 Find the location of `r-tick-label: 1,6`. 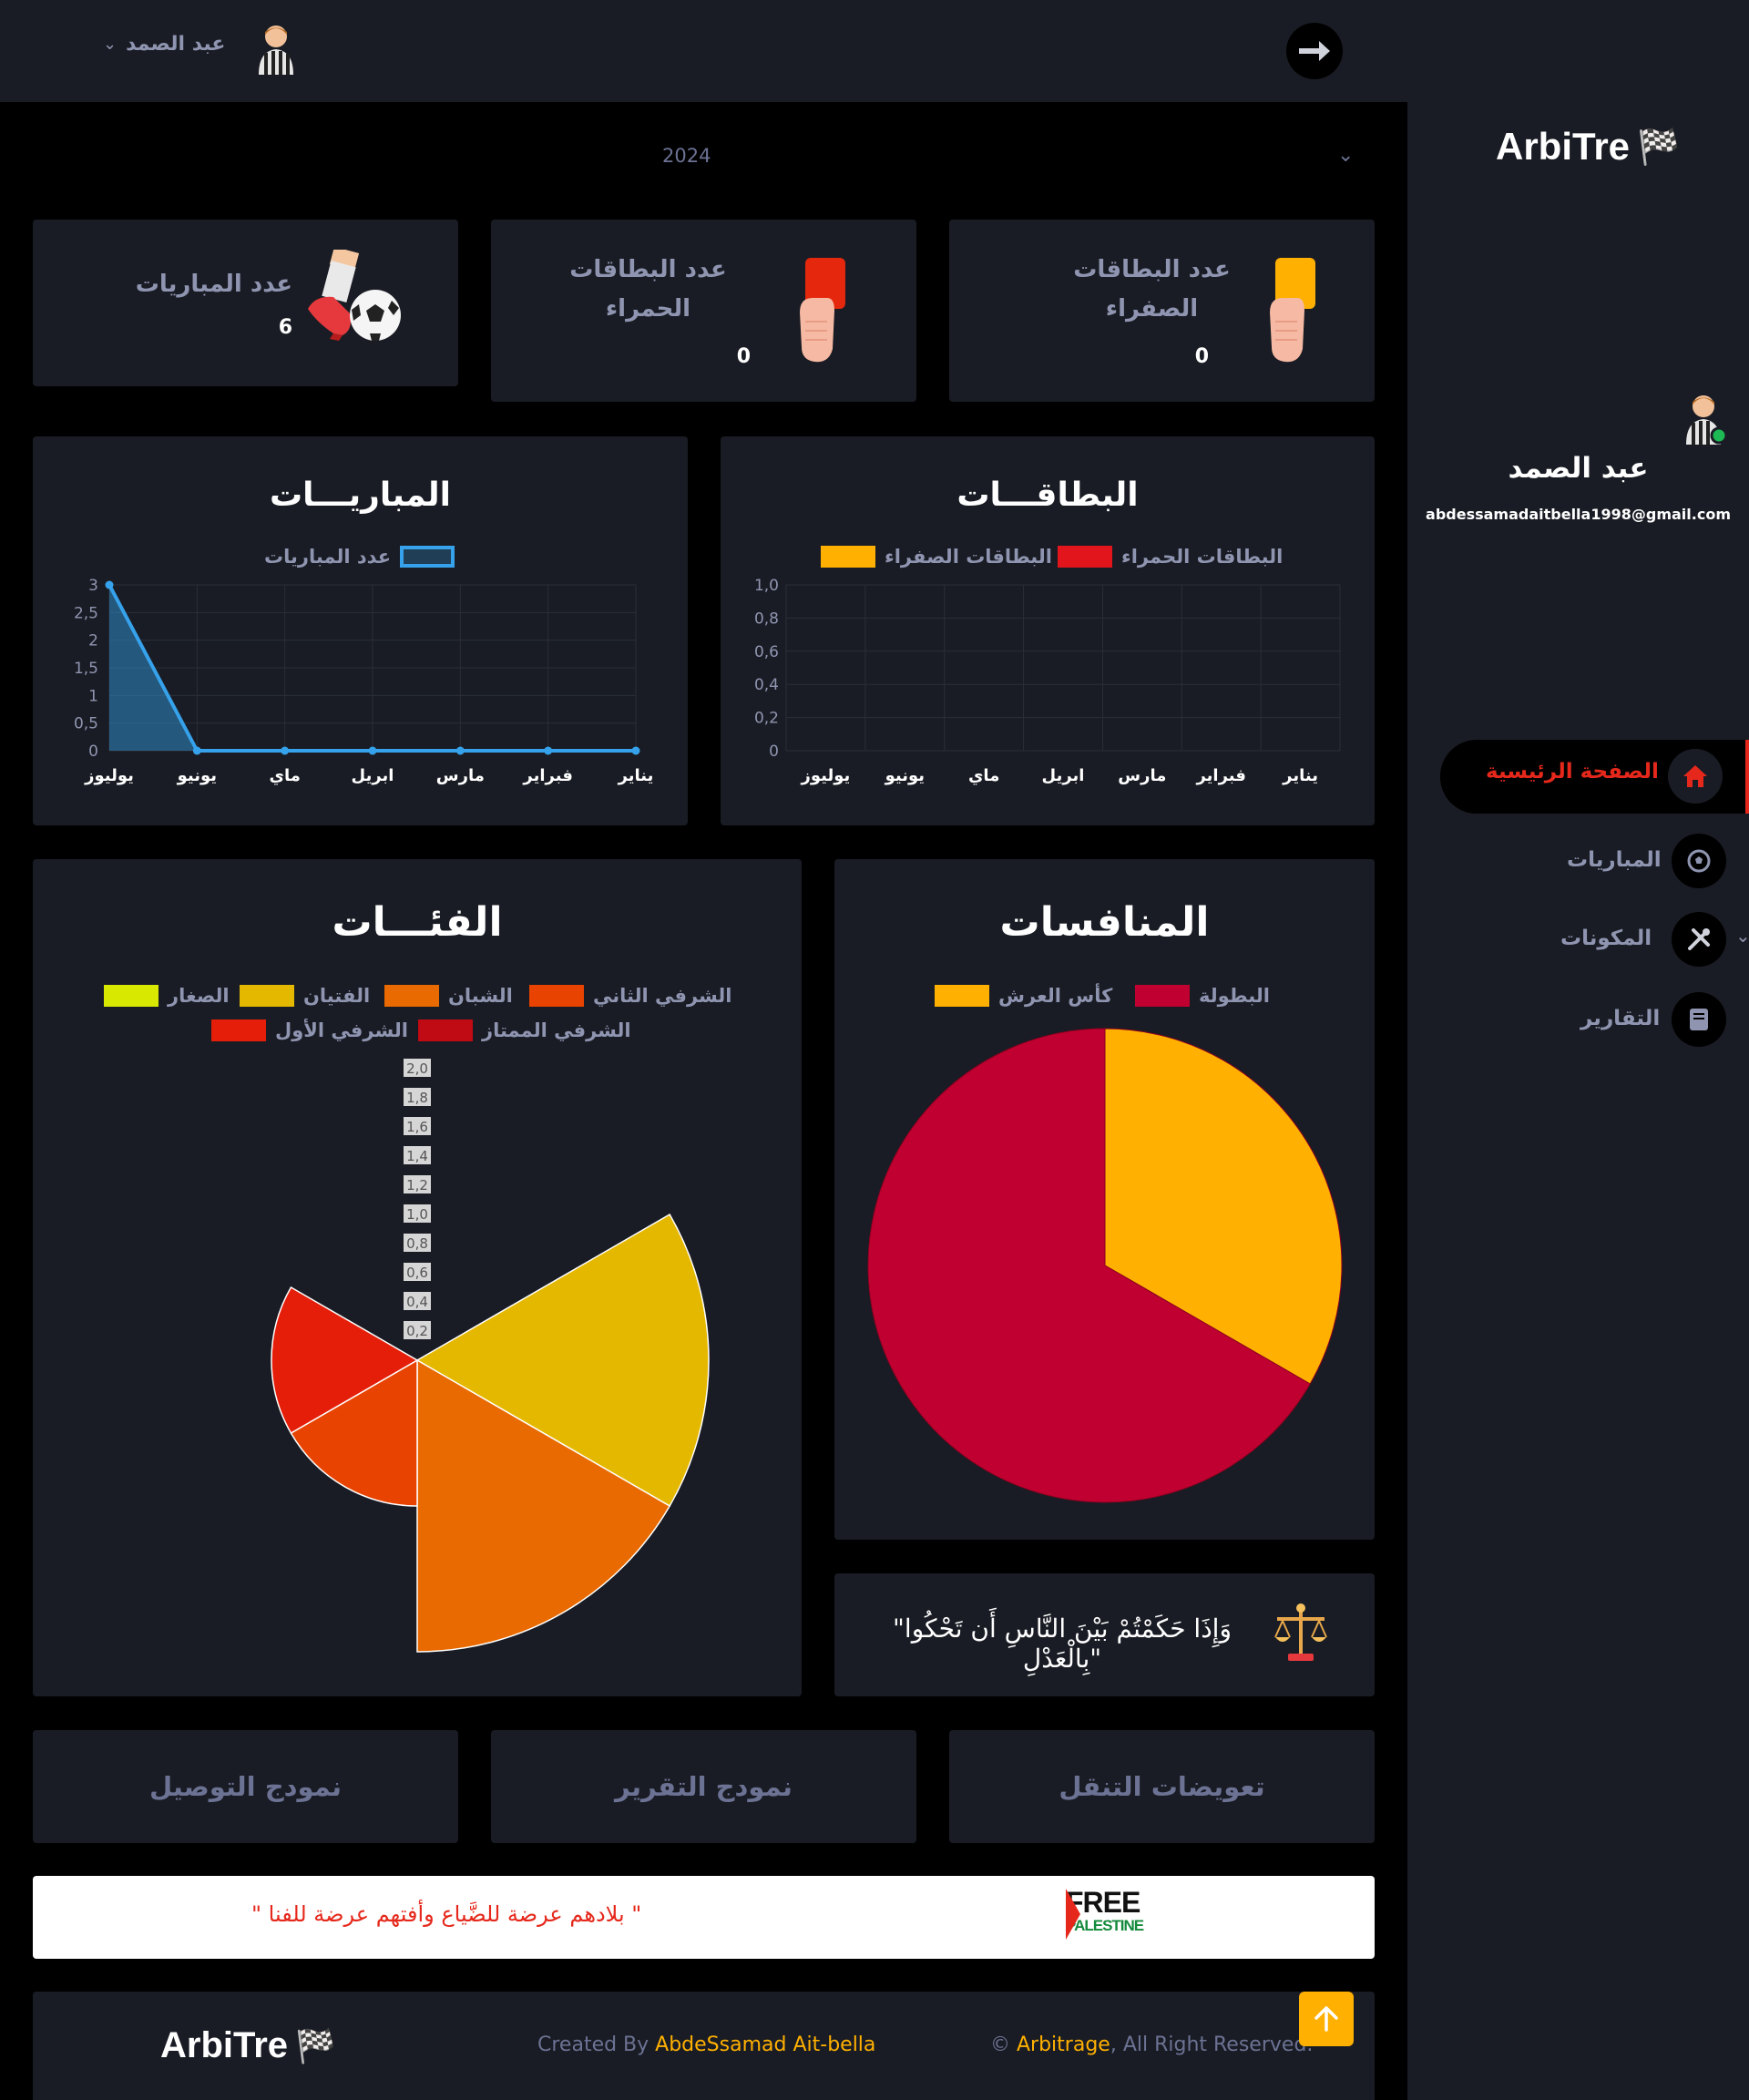

r-tick-label: 1,6 is located at coordinates (417, 1127).